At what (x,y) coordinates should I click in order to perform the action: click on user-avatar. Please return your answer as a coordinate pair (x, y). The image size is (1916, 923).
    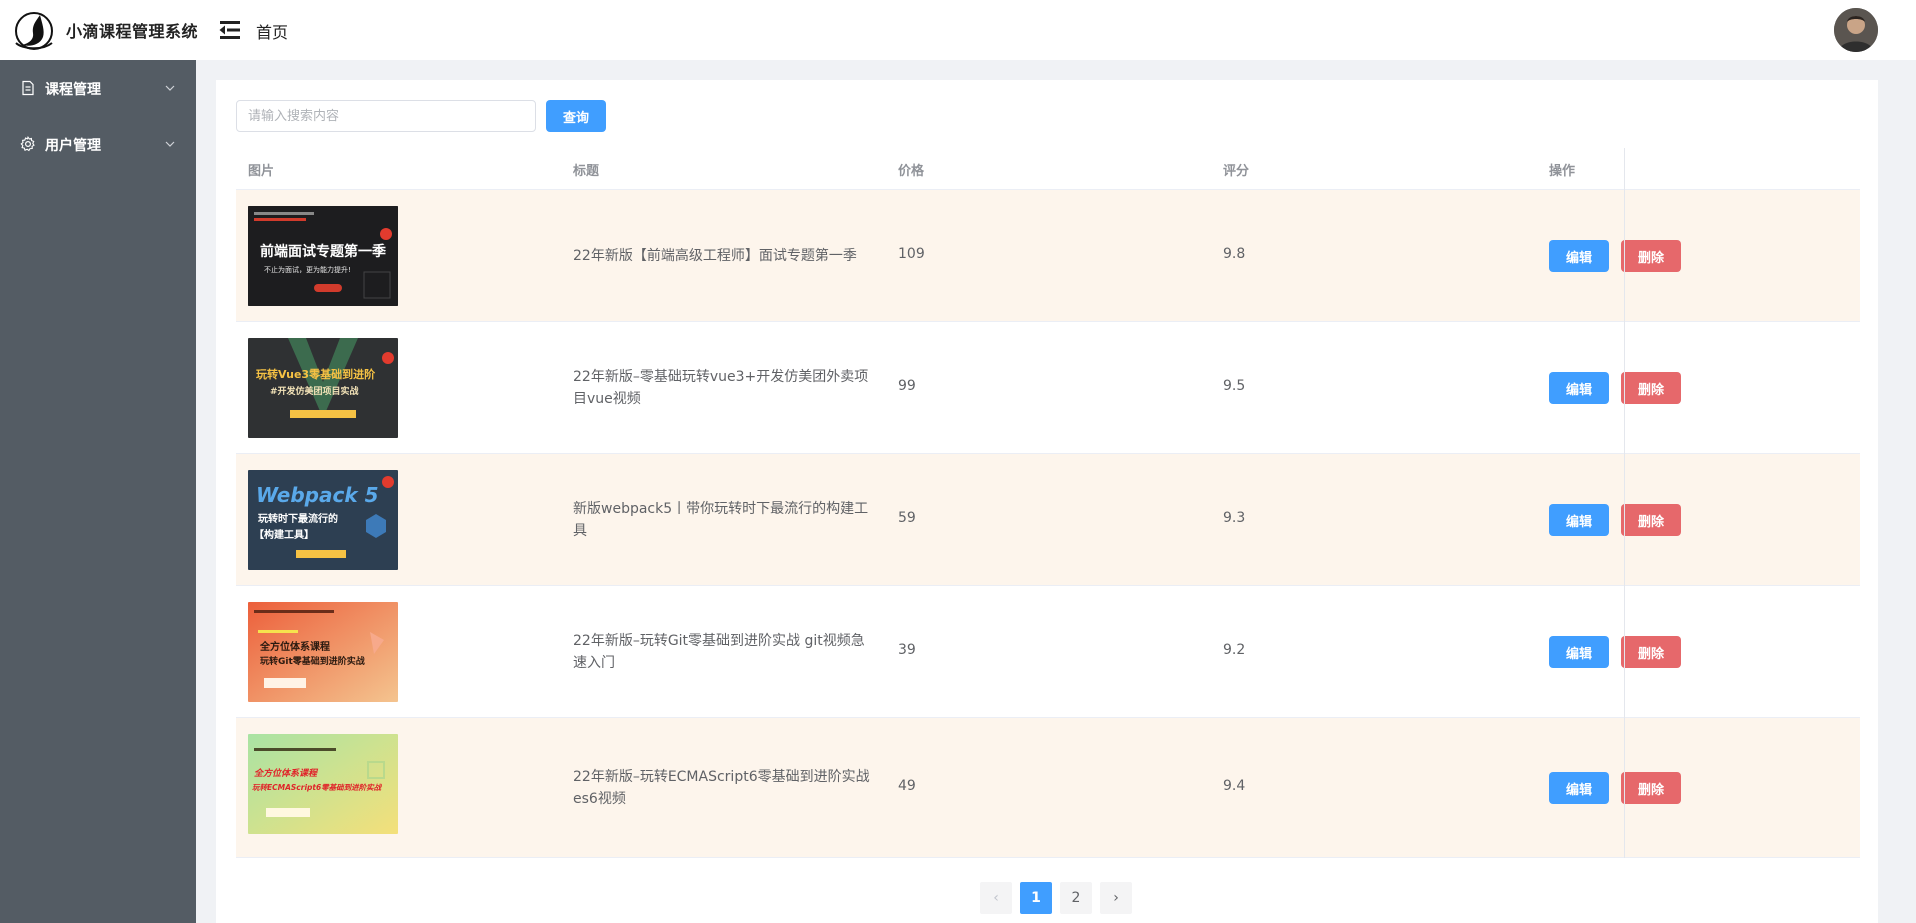
    Looking at the image, I should click on (1856, 30).